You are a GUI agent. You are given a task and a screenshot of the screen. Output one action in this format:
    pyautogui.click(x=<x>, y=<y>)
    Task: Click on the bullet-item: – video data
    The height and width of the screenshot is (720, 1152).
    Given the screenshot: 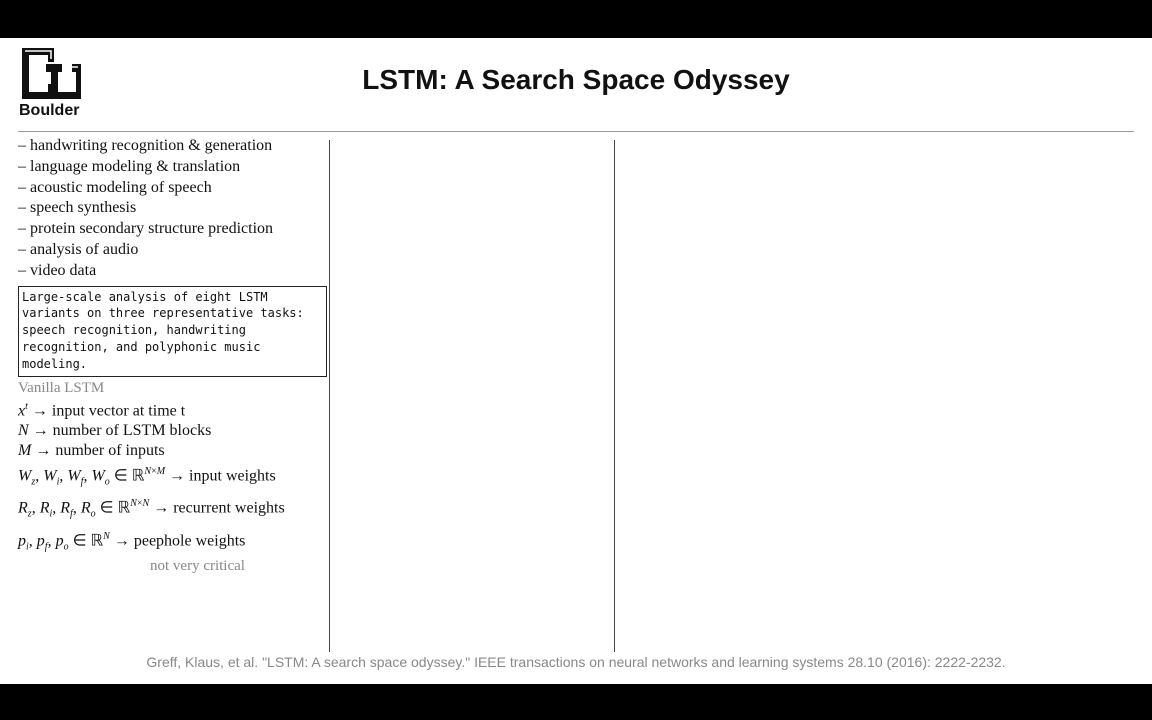 What is the action you would take?
    pyautogui.click(x=57, y=270)
    